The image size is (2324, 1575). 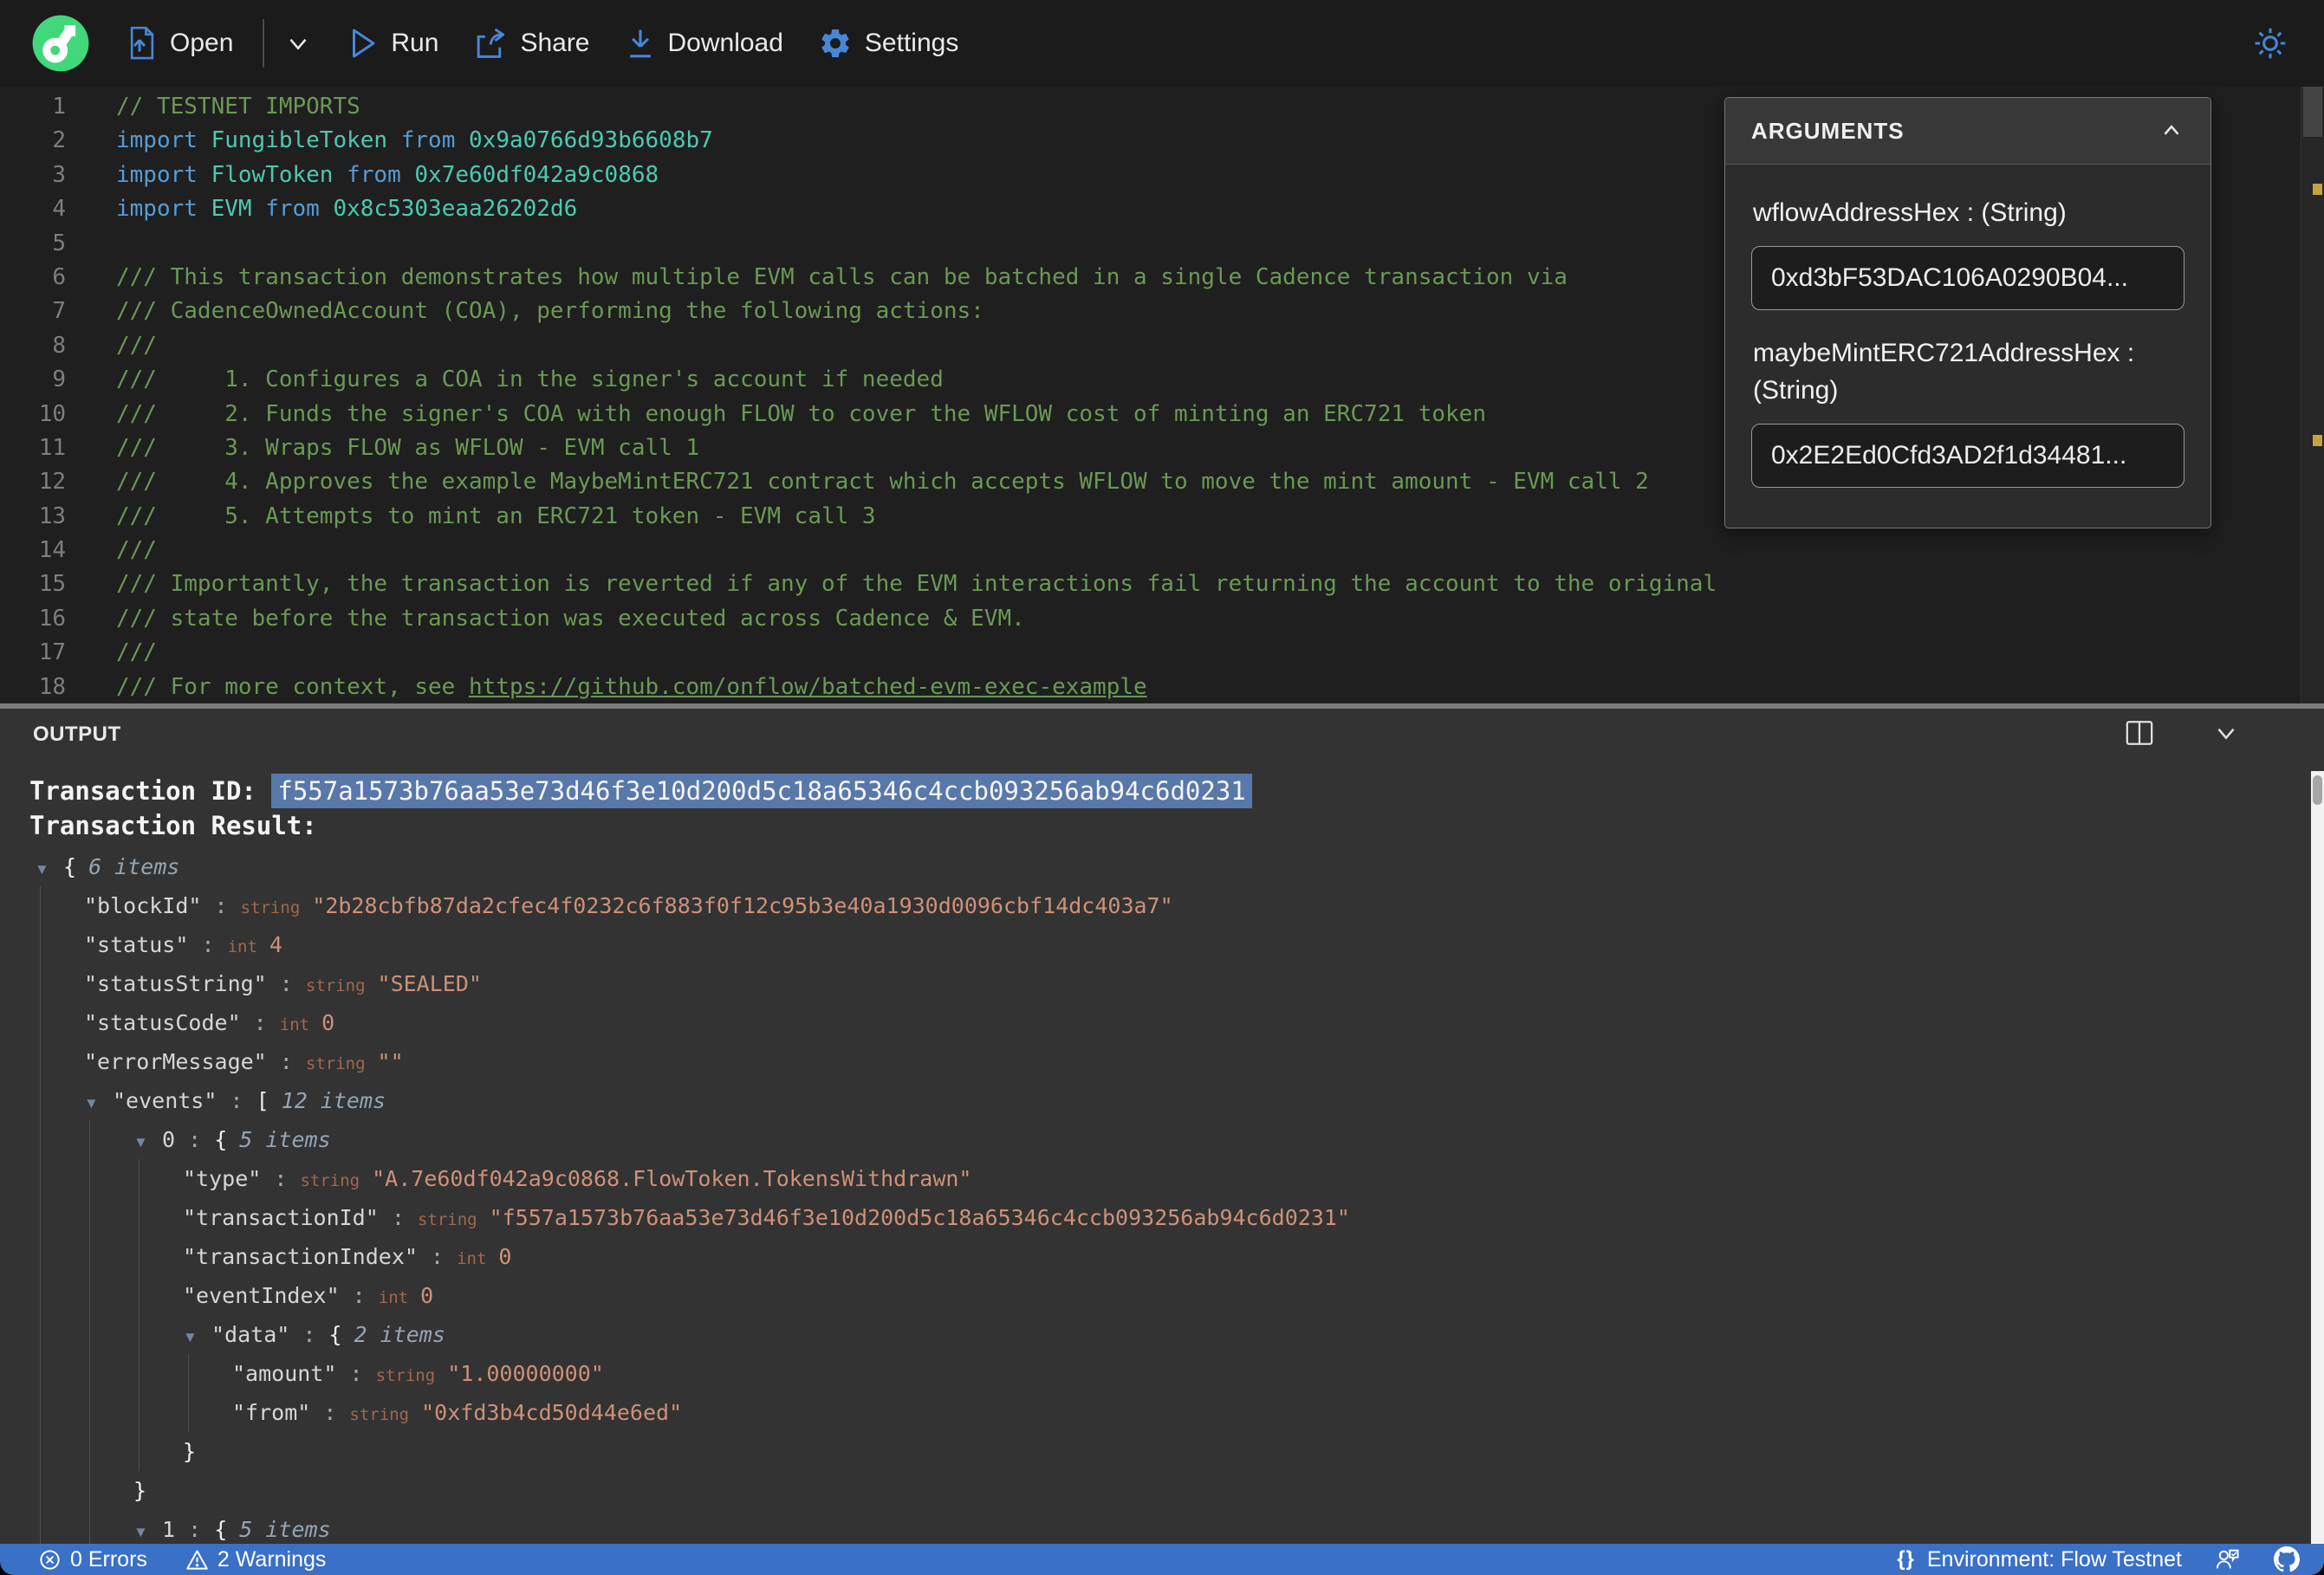 I want to click on code-token: 0x8c5303eaa26202d6, so click(x=455, y=209).